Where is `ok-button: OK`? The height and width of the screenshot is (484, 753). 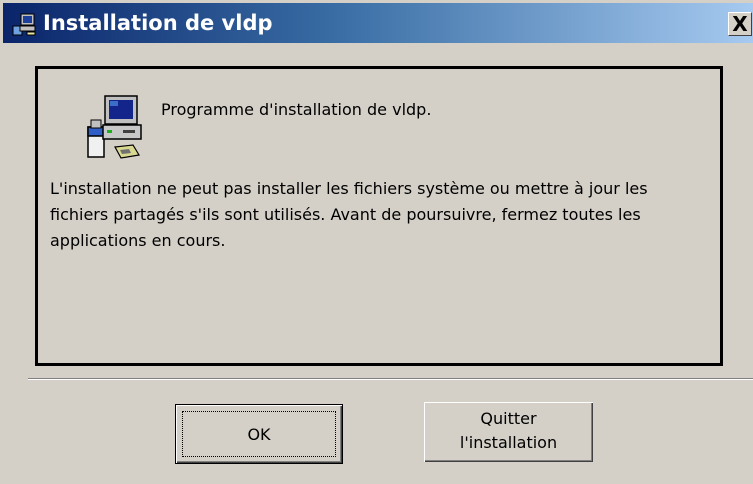
ok-button: OK is located at coordinates (259, 434).